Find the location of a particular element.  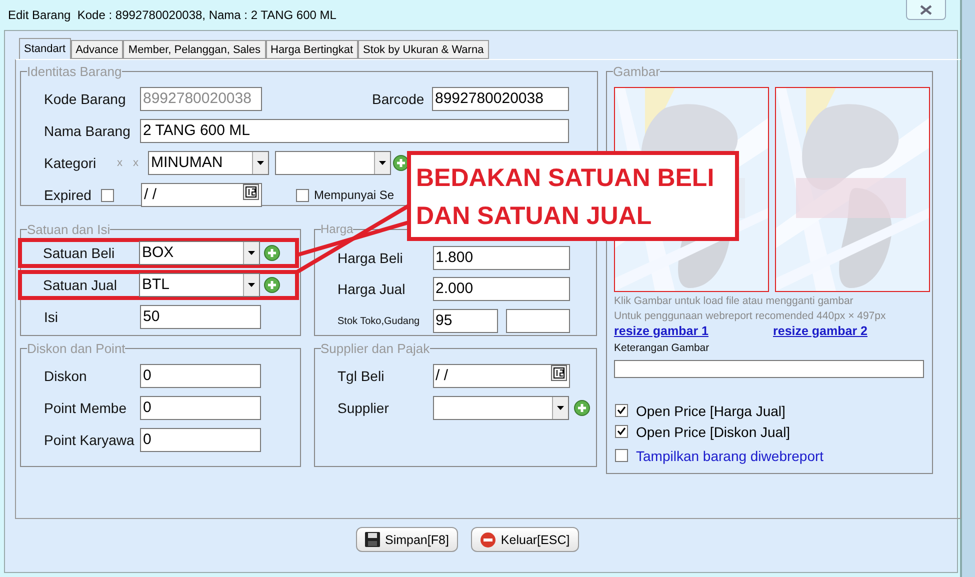

field-label: Tgl Beli is located at coordinates (362, 376).